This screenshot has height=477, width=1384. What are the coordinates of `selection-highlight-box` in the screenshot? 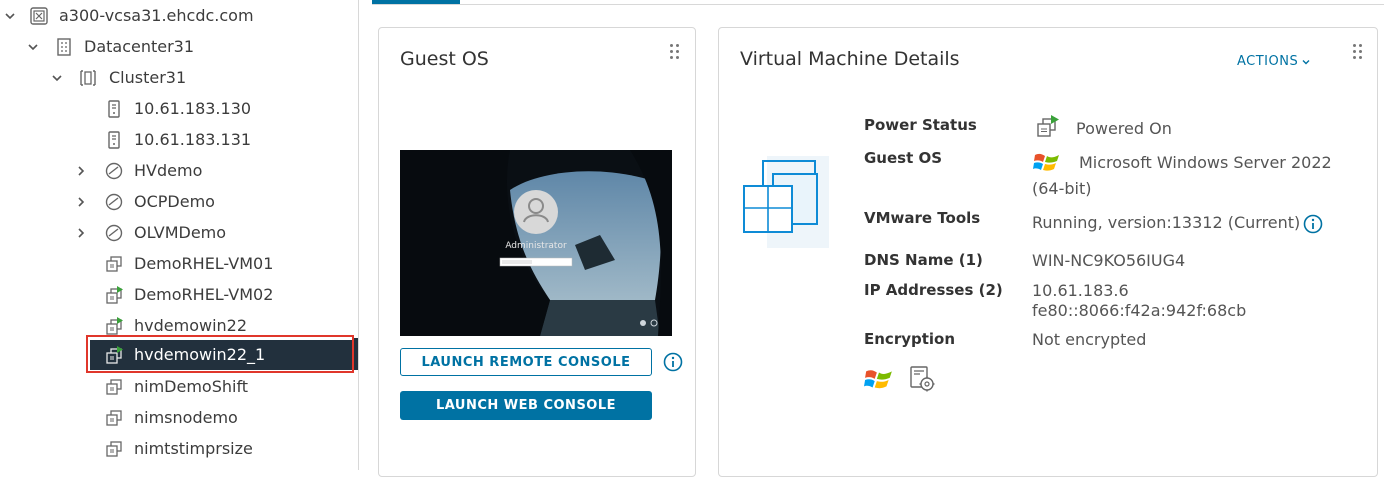 It's located at (220, 354).